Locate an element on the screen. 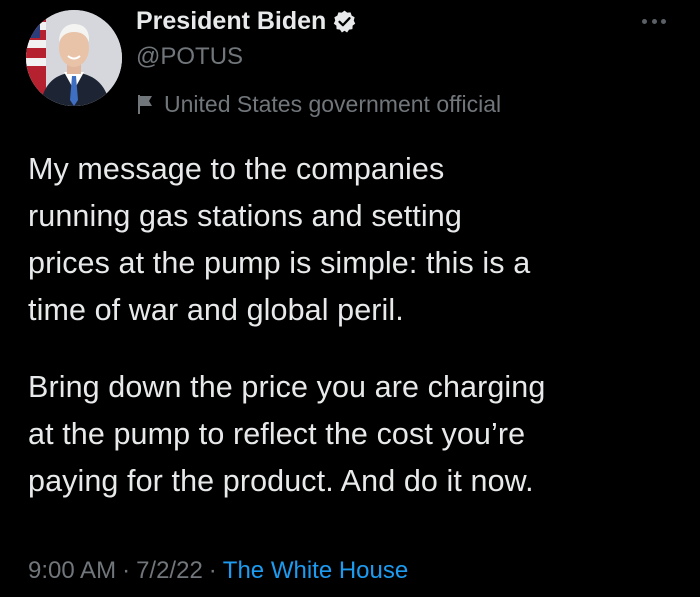  more-options-icon is located at coordinates (654, 21).